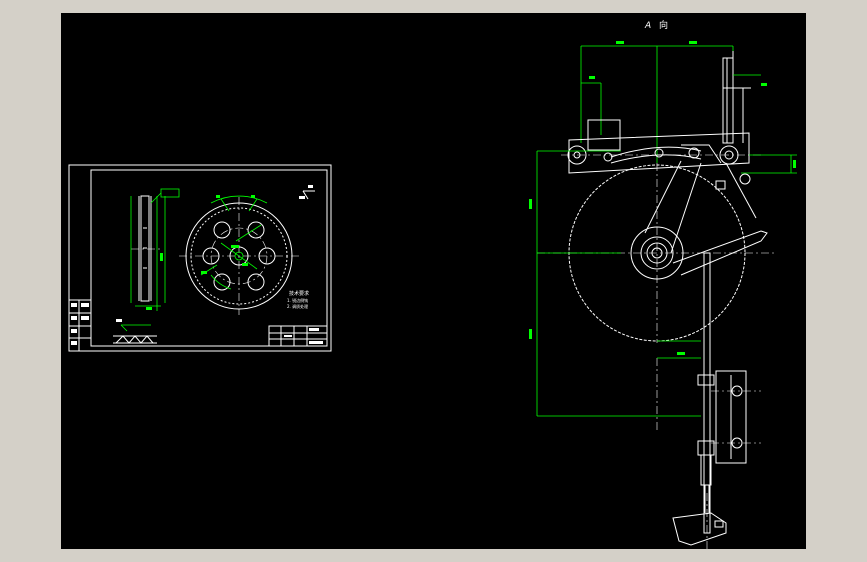  I want to click on top-dimension, so click(657, 102).